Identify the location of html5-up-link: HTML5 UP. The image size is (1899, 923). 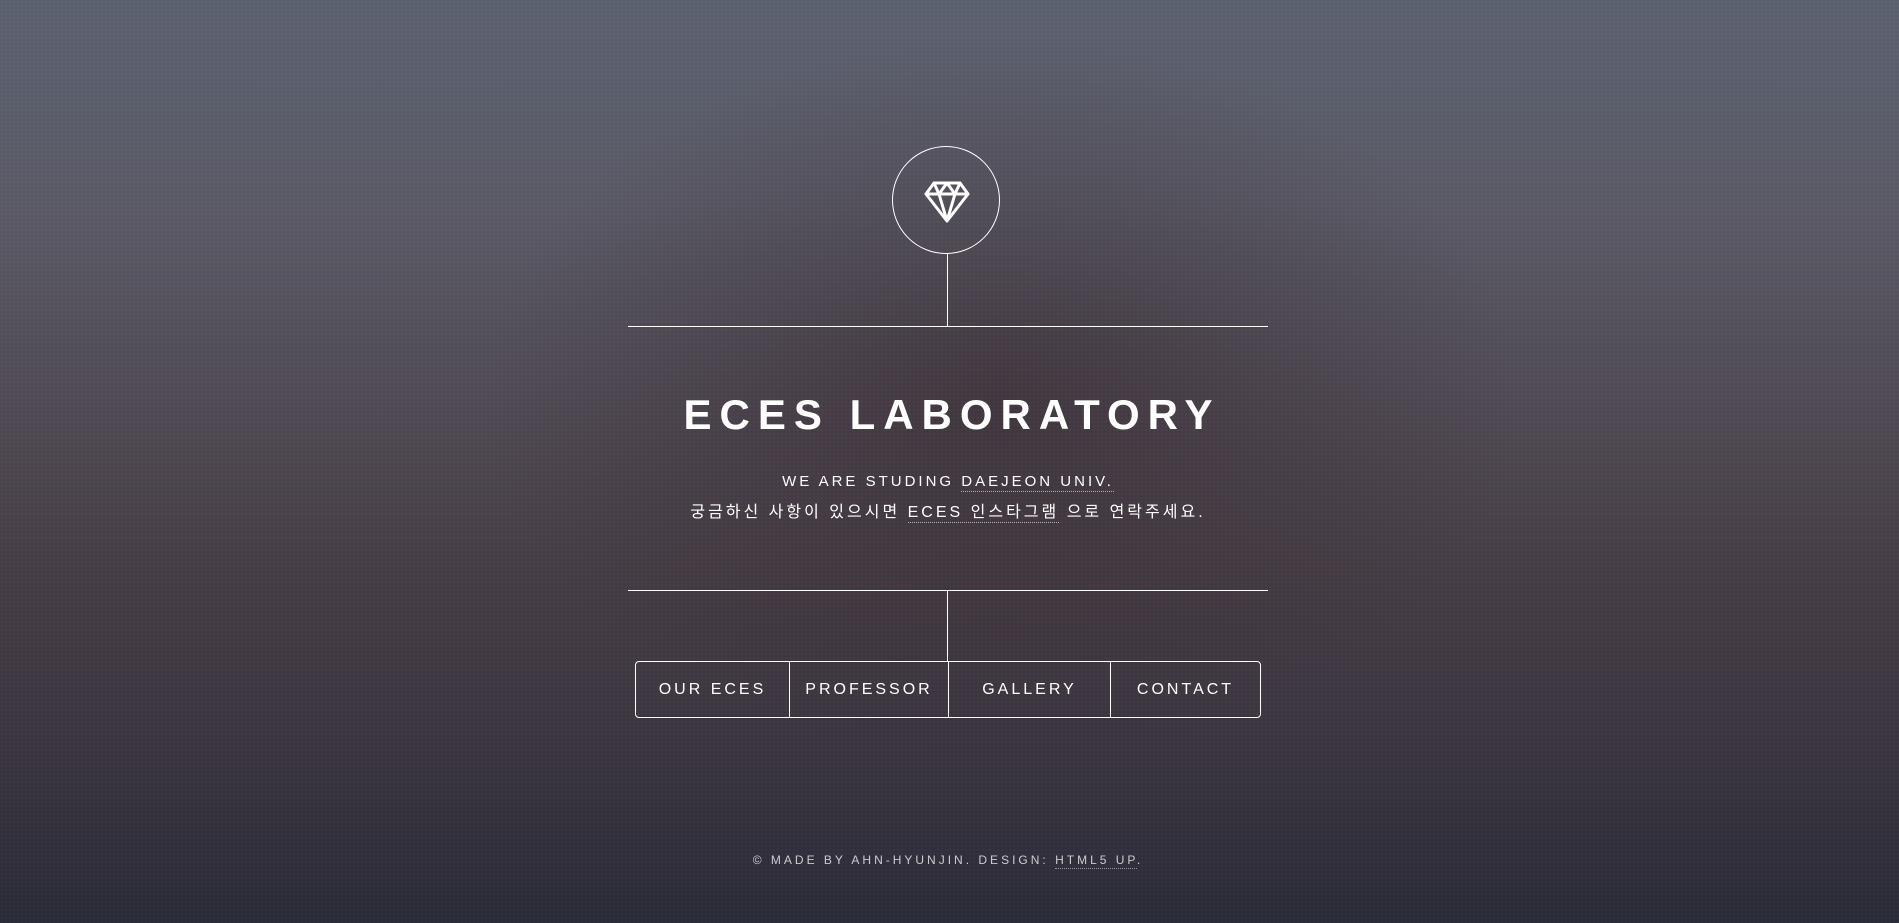
(1096, 861).